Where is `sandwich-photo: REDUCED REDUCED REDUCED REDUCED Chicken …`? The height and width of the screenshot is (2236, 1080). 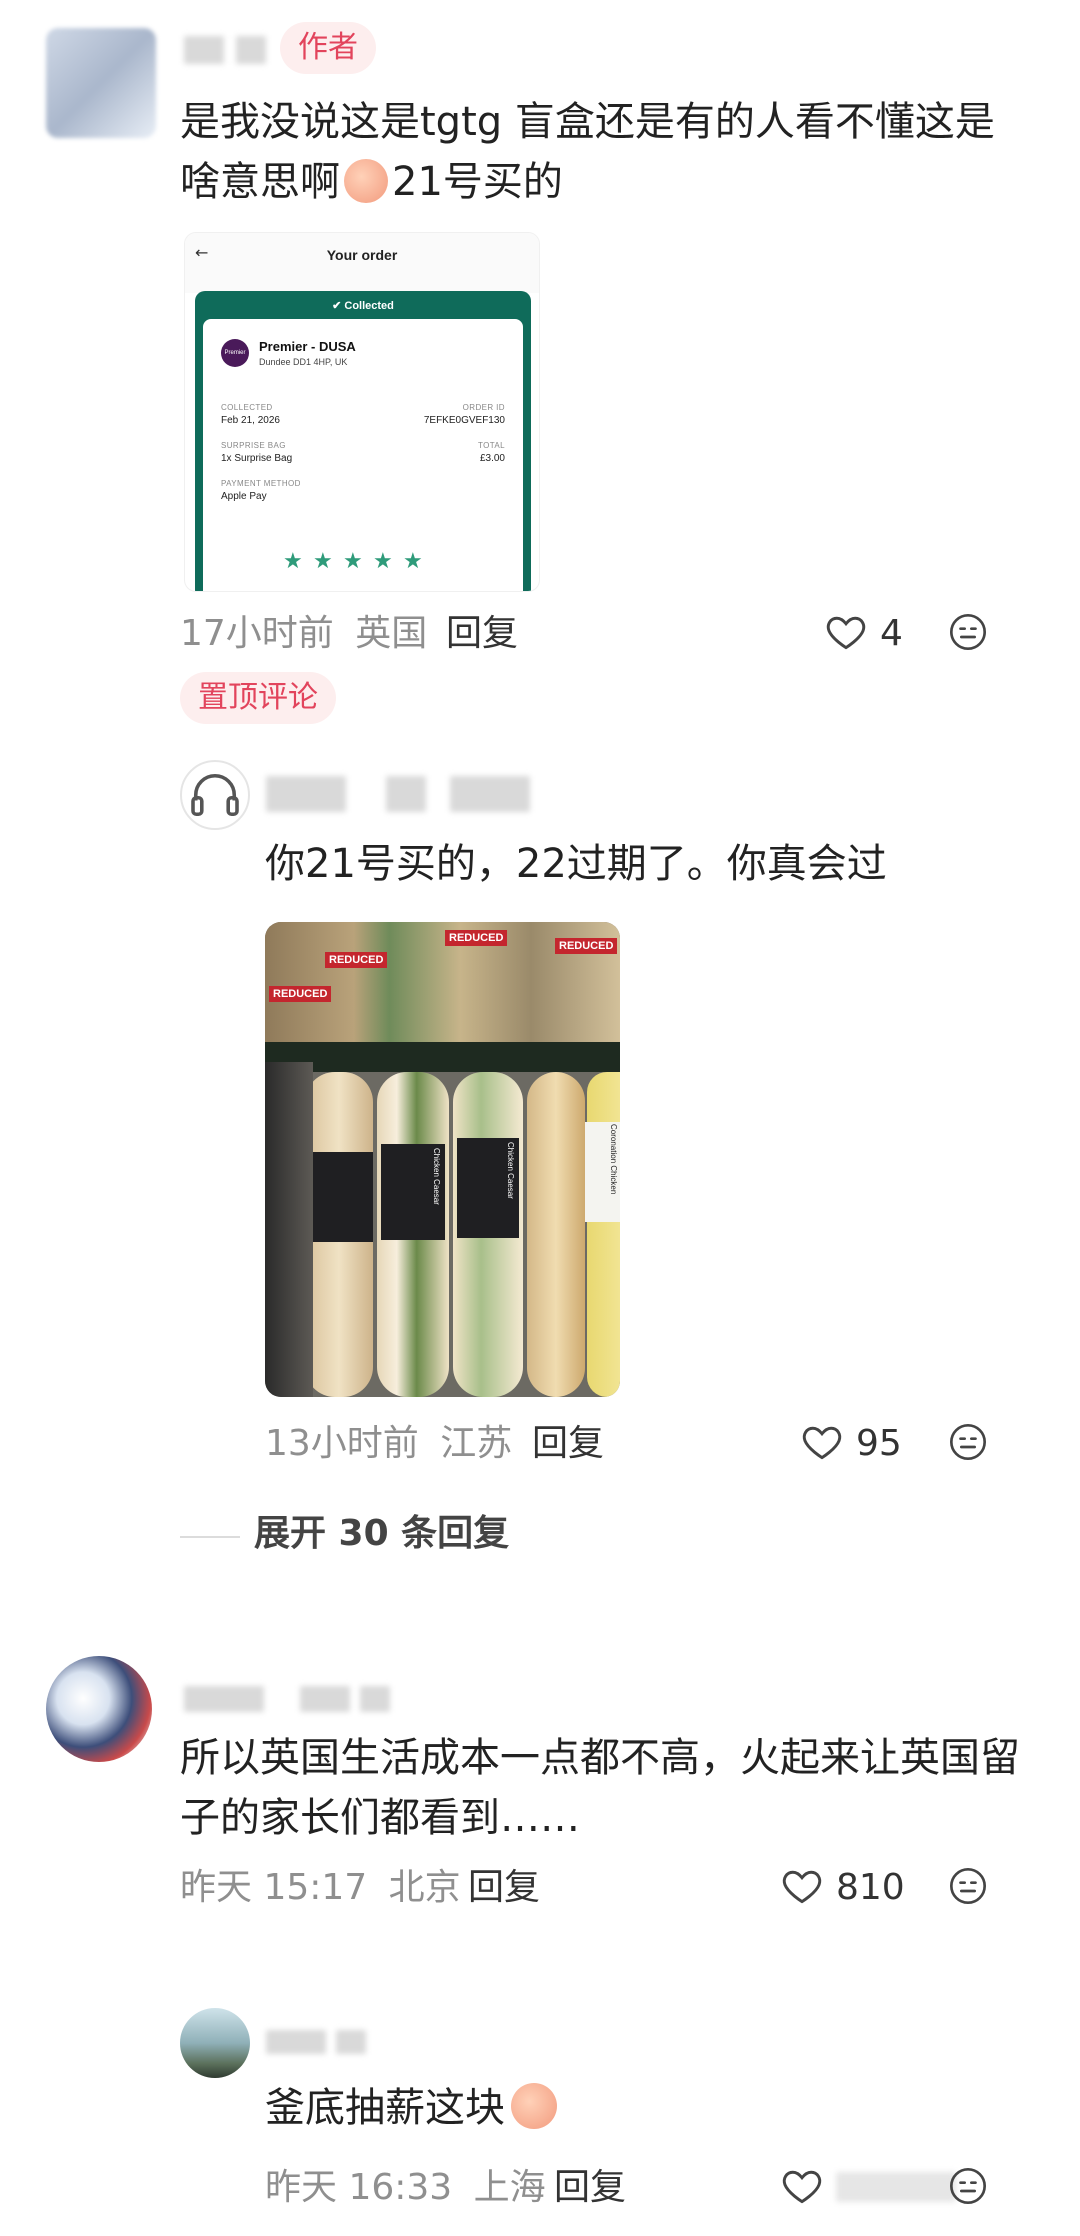
sandwich-photo: REDUCED REDUCED REDUCED REDUCED Chicken … is located at coordinates (442, 1159).